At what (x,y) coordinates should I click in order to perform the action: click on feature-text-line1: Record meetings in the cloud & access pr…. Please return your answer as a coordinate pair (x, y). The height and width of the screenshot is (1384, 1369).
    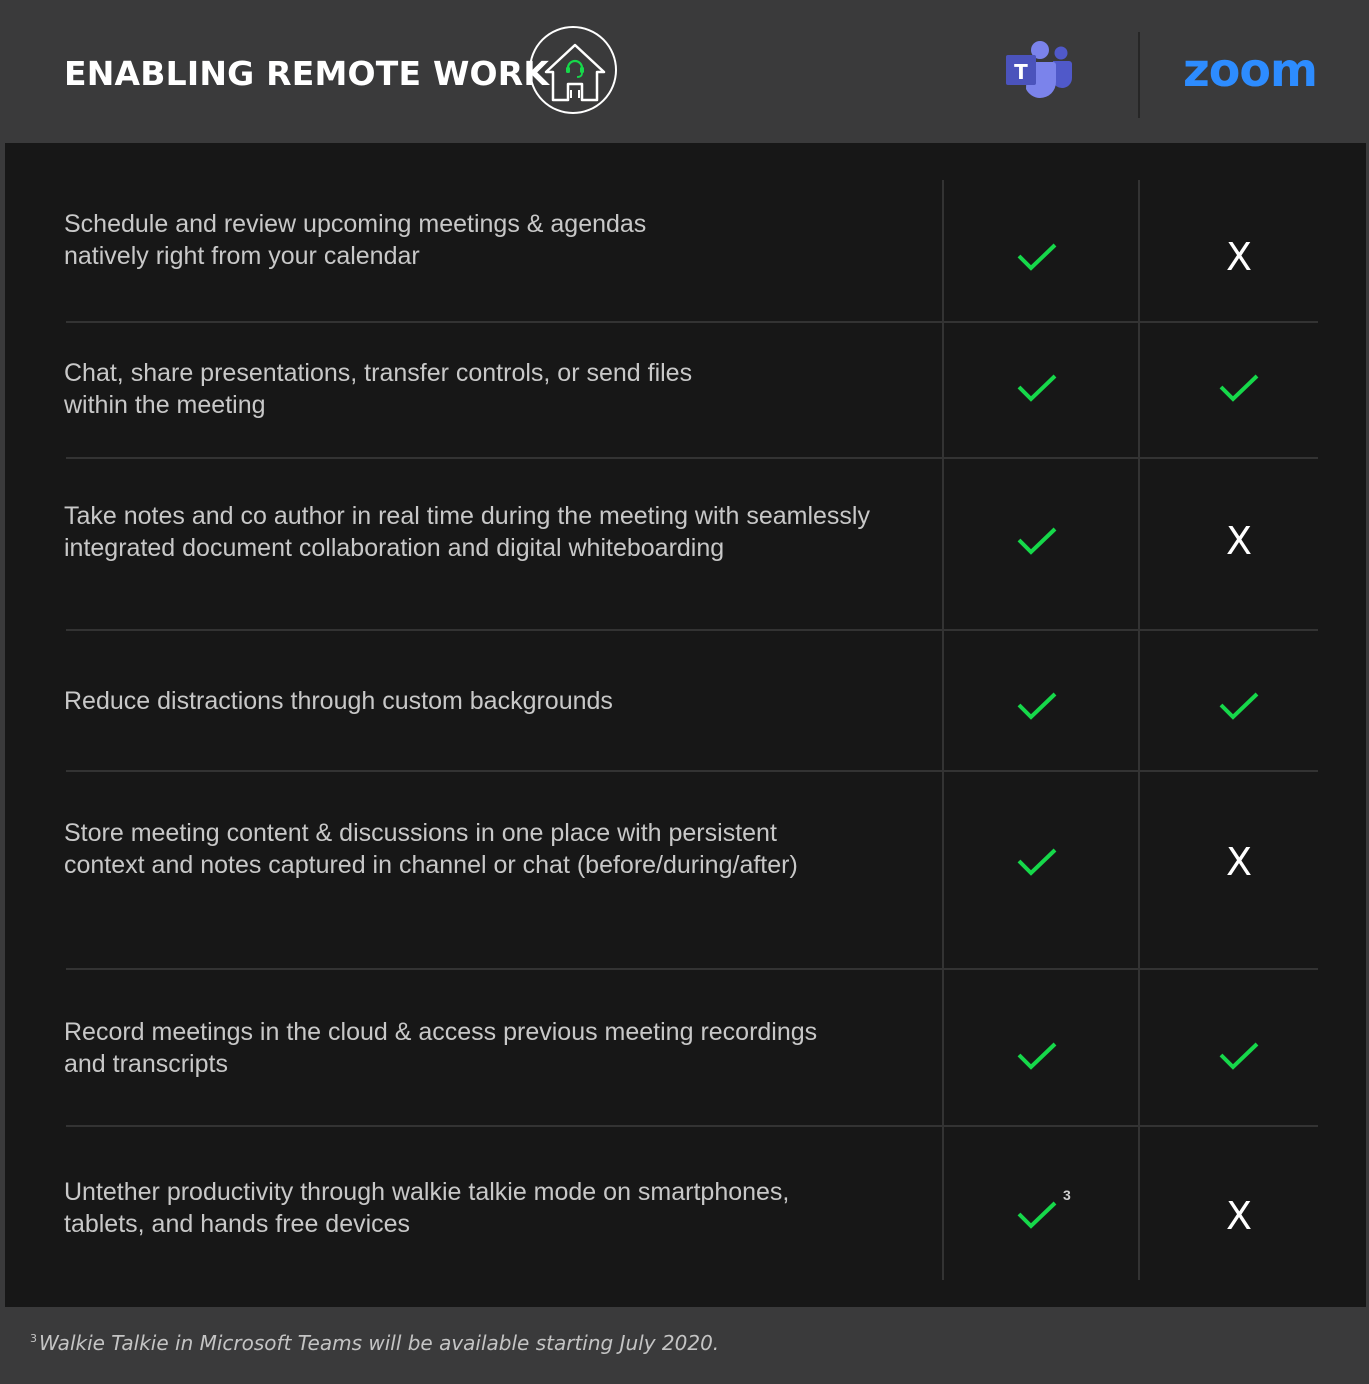
    Looking at the image, I should click on (441, 1032).